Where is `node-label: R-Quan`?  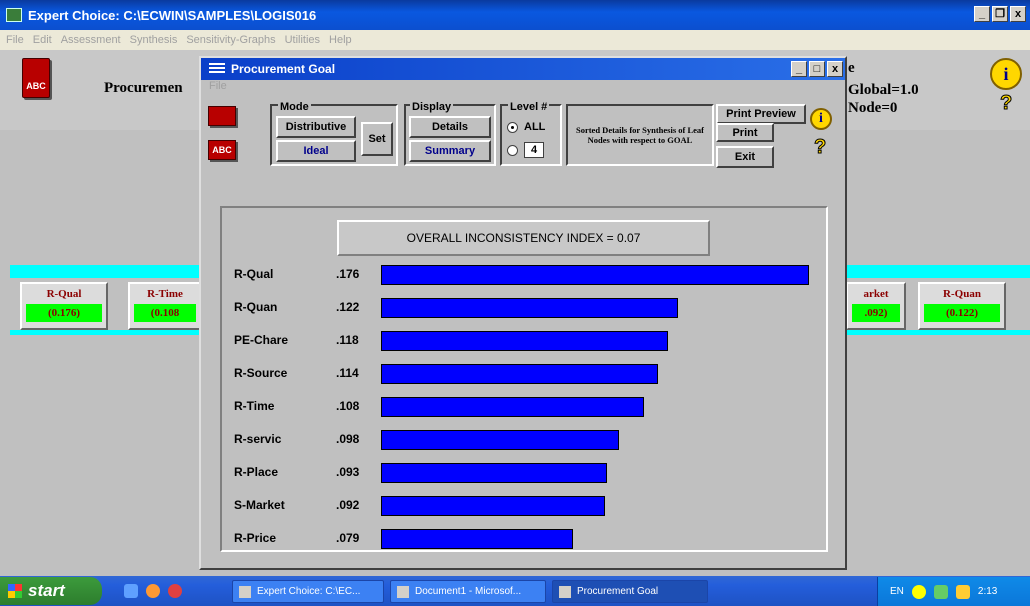
node-label: R-Quan is located at coordinates (962, 294).